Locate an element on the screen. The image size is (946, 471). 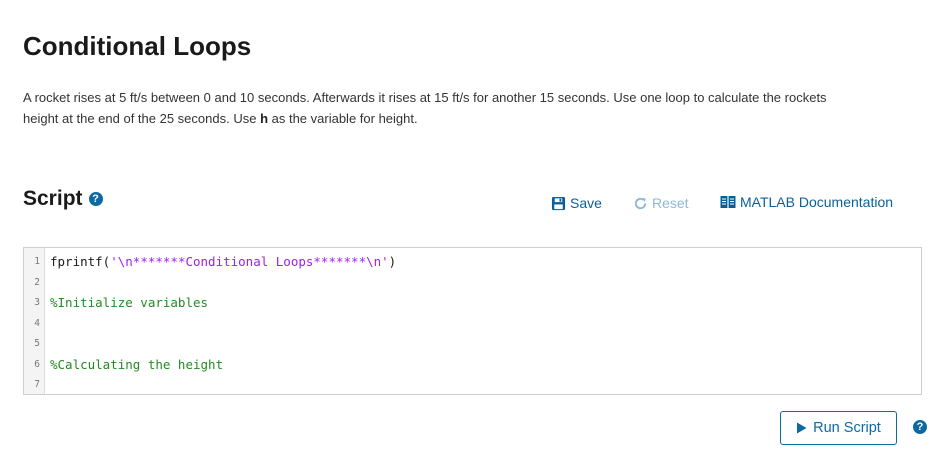
line-number: 3 is located at coordinates (37, 302).